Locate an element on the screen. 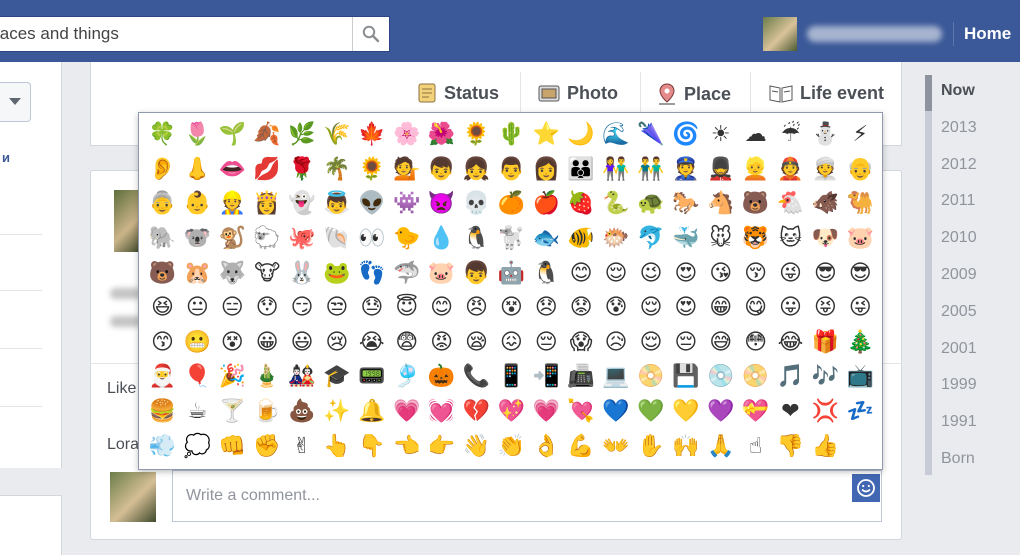  emoji-item: 🐎 is located at coordinates (685, 204).